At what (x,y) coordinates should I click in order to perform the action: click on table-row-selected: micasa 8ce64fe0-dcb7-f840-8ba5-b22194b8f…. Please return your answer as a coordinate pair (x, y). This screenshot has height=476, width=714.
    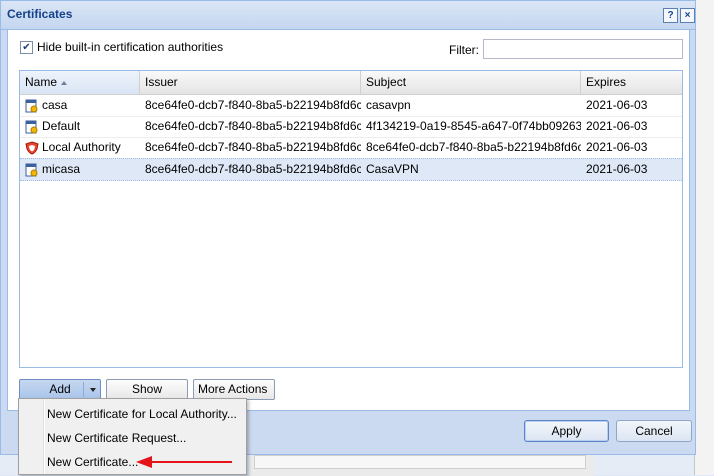
    Looking at the image, I should click on (351, 169).